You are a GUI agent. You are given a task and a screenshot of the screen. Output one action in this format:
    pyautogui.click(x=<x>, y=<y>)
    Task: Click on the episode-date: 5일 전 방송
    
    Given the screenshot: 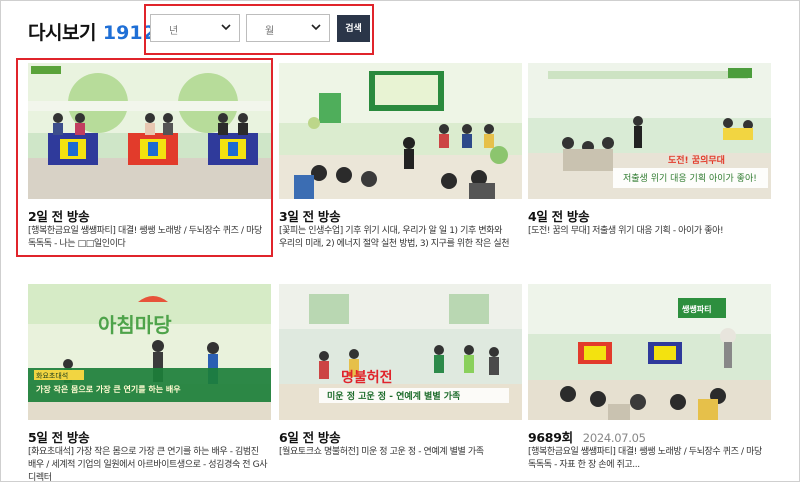 What is the action you would take?
    pyautogui.click(x=59, y=436)
    